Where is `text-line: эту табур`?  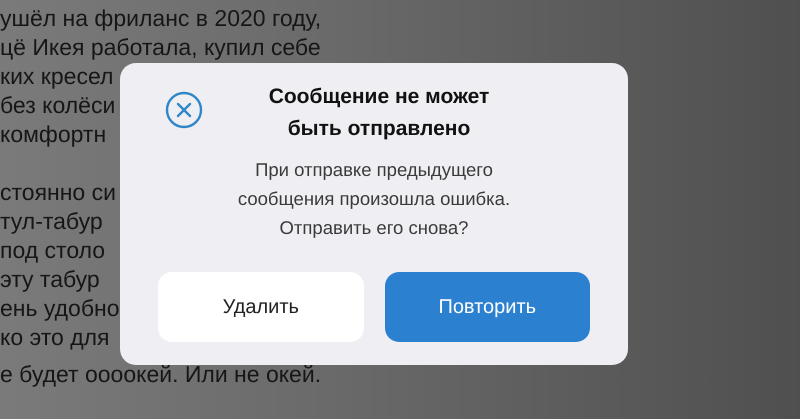
text-line: эту табур is located at coordinates (50, 279).